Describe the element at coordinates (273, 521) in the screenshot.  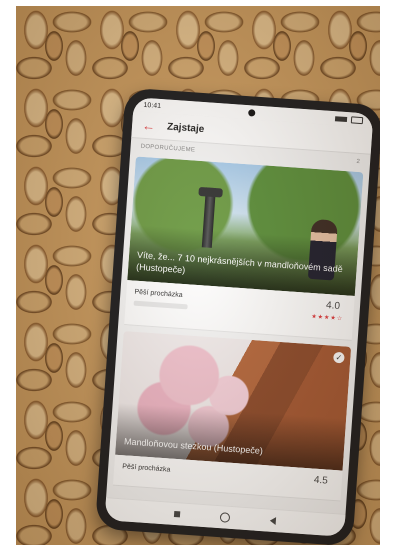
I see `back-triangle-icon` at that location.